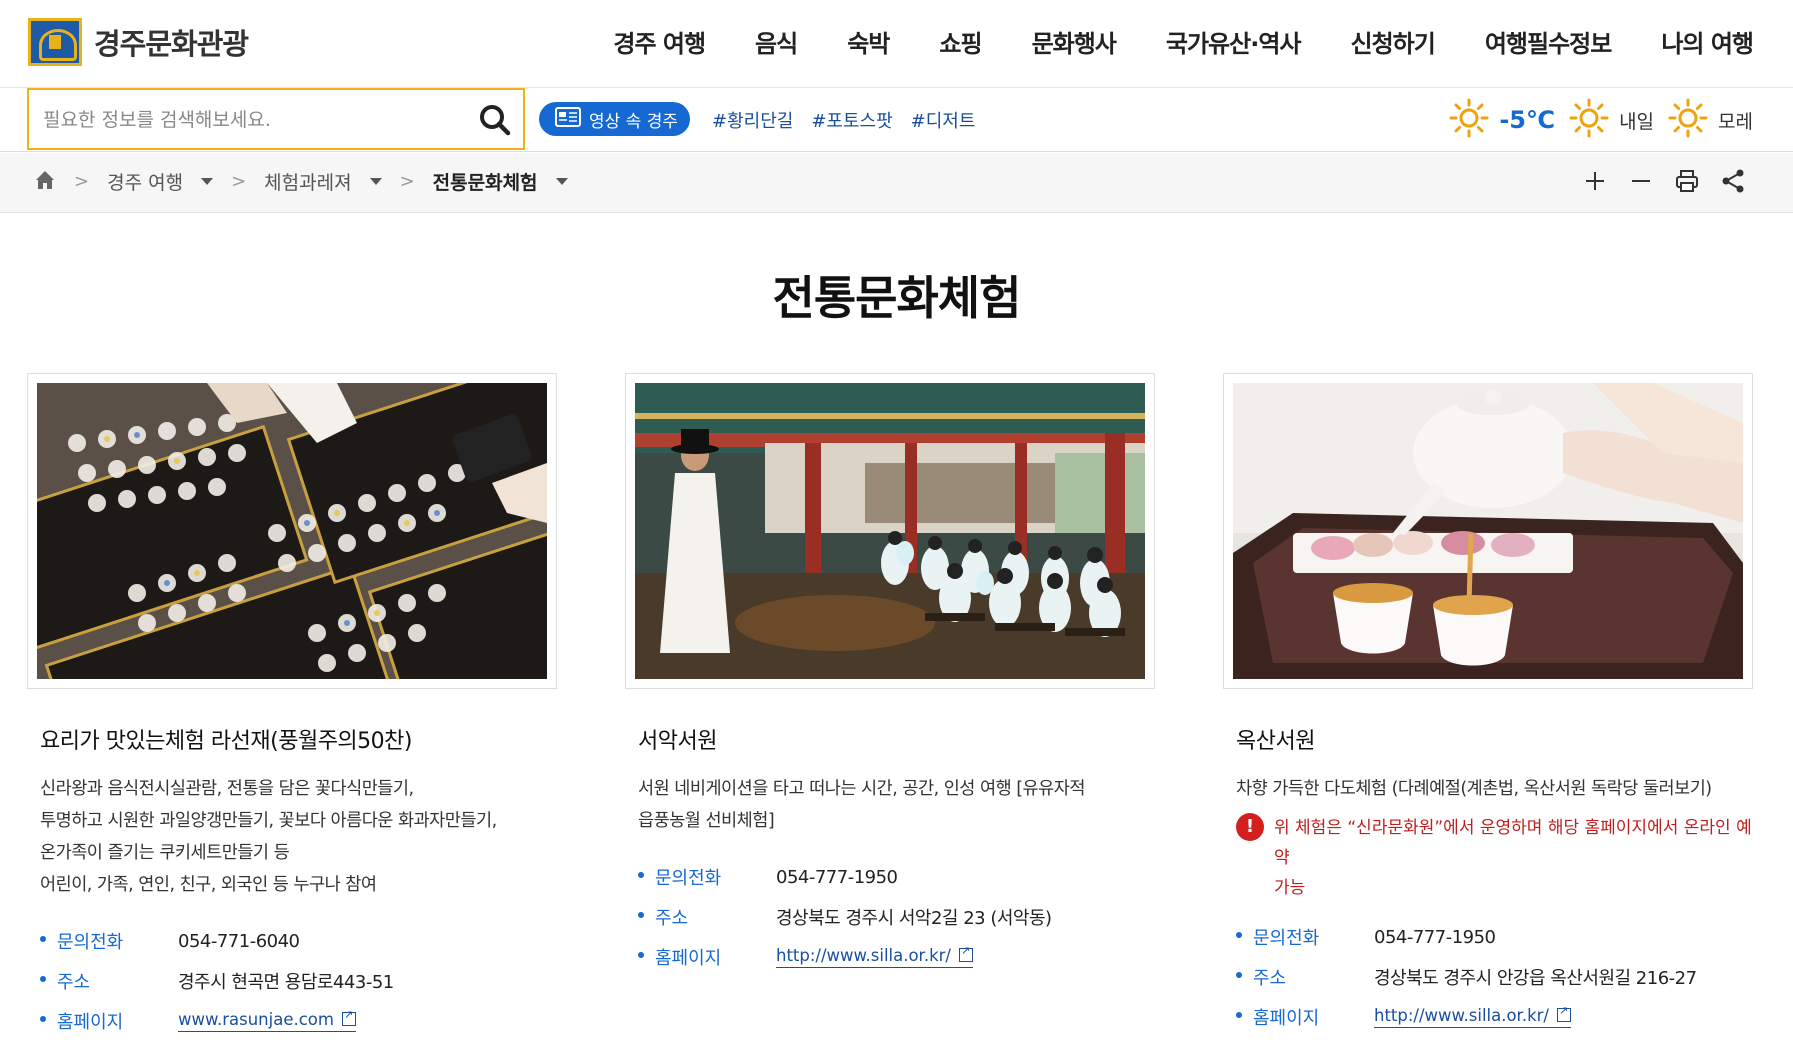 This screenshot has width=1793, height=1047. I want to click on homepage-row: 홈페이지 http://www.silla.or.kr/, so click(1494, 1017).